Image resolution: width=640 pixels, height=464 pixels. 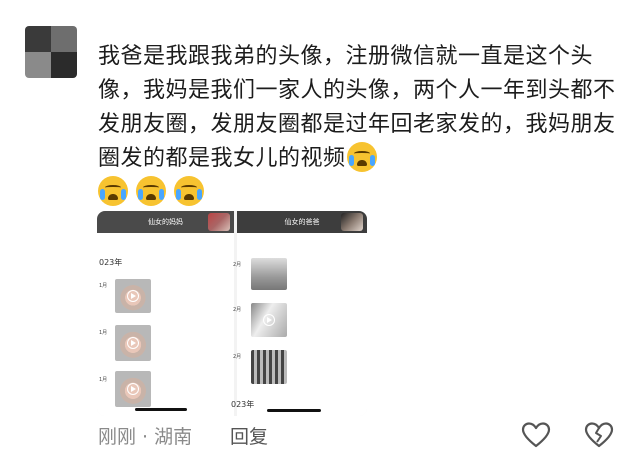 I want to click on panel-header: 仙女的妈妈, so click(x=165, y=222).